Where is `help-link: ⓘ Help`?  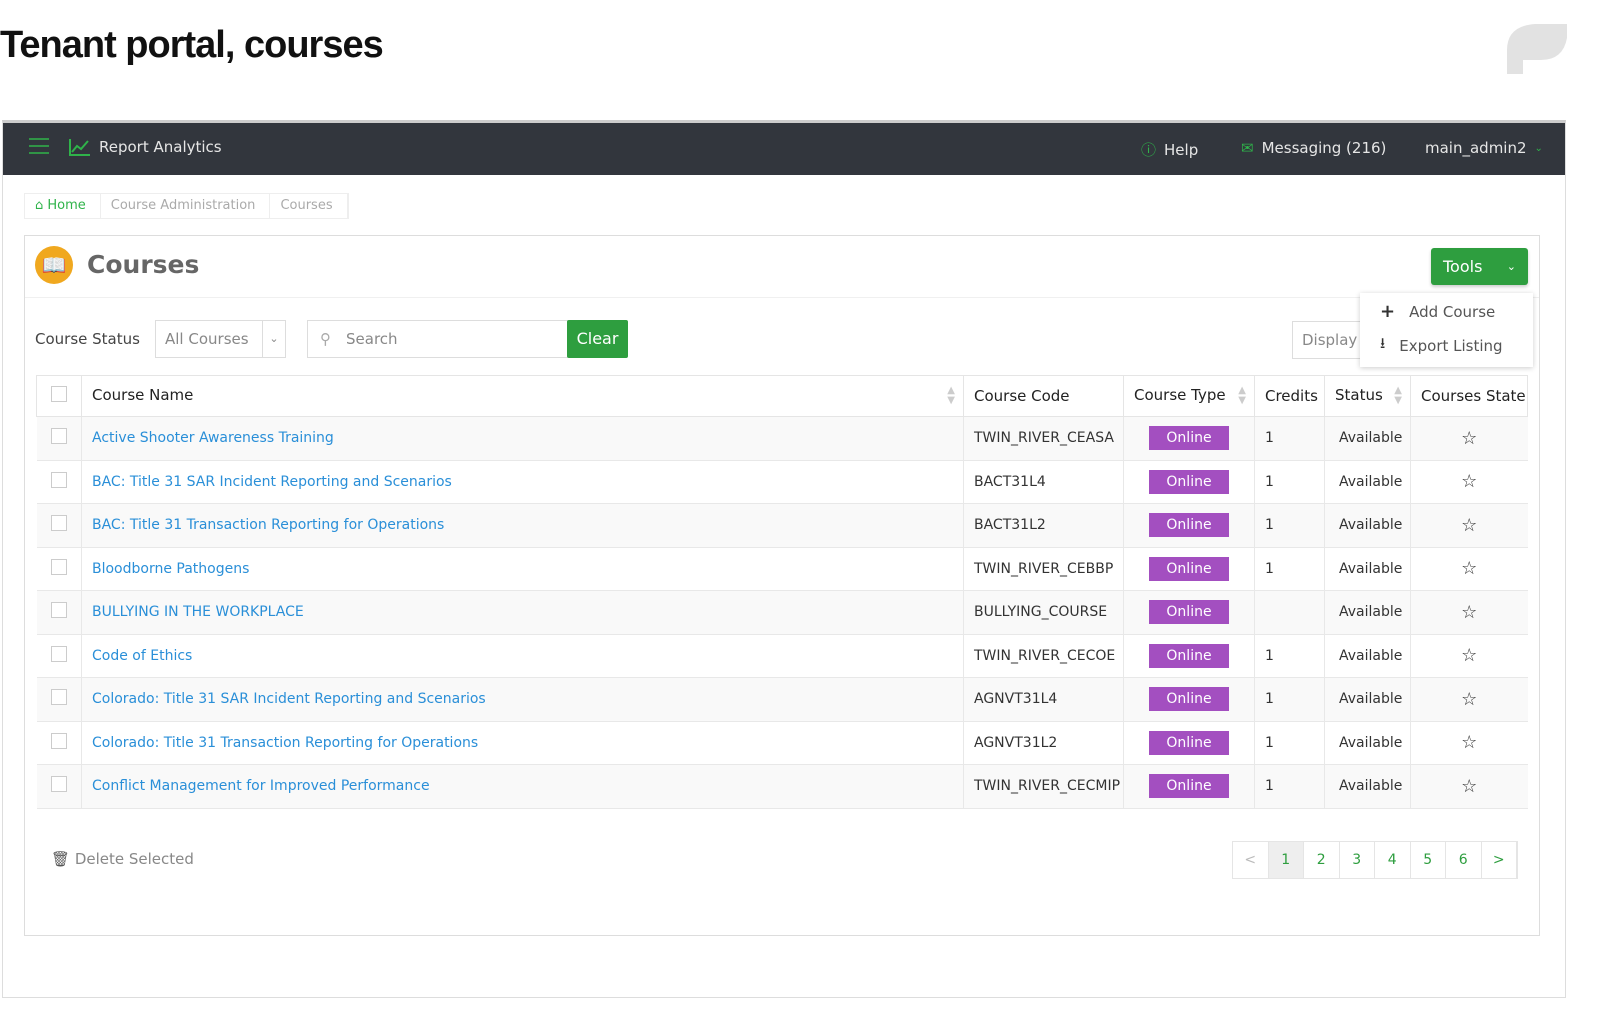
help-link: ⓘ Help is located at coordinates (1169, 149).